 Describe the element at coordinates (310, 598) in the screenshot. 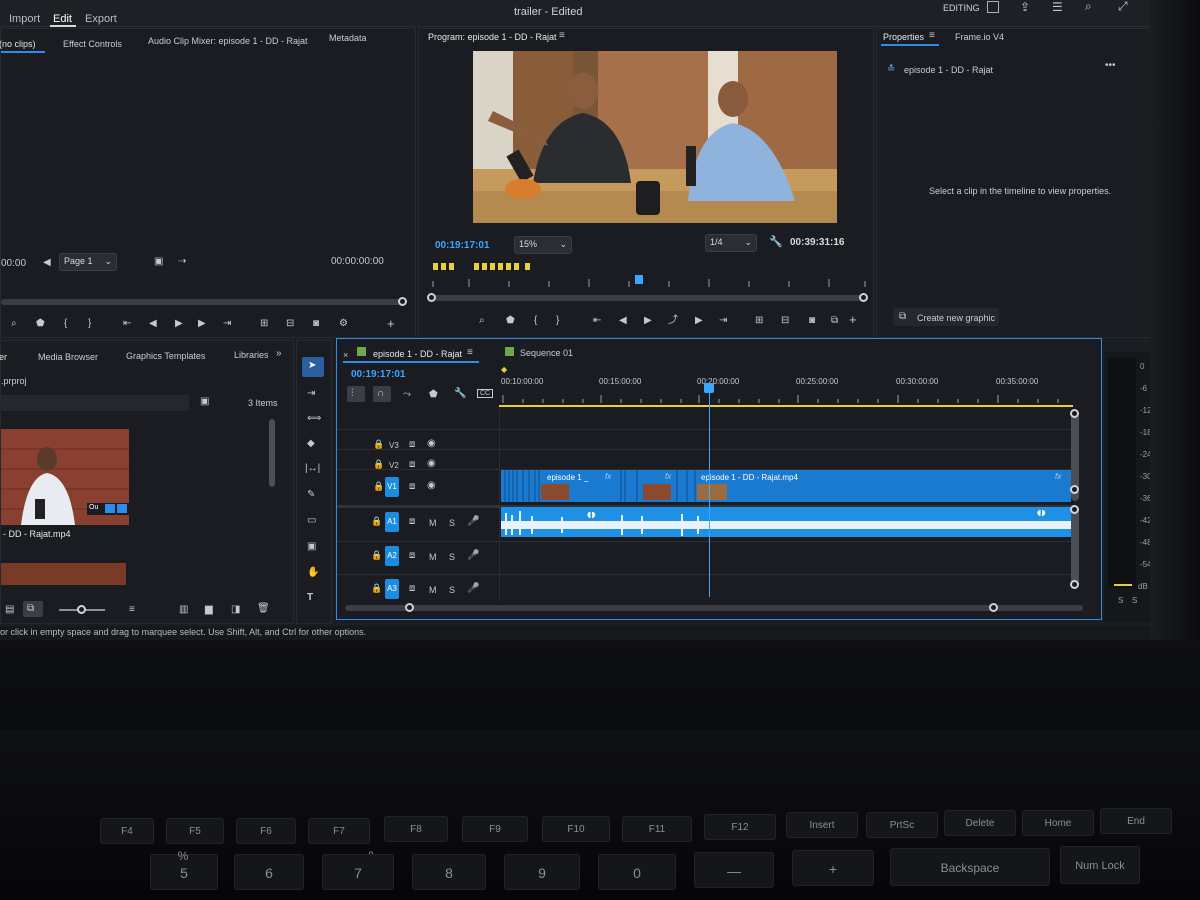

I see `type-icon: T` at that location.